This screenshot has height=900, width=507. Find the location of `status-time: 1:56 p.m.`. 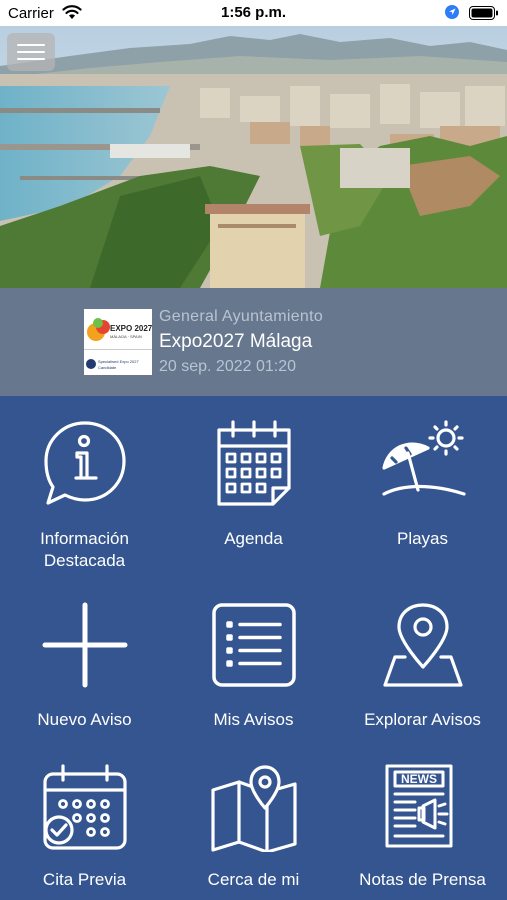

status-time: 1:56 p.m. is located at coordinates (253, 12).